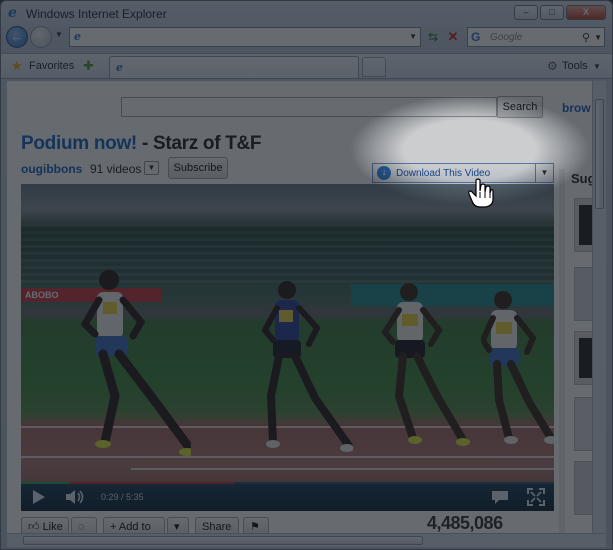 The height and width of the screenshot is (550, 613). Describe the element at coordinates (59, 34) in the screenshot. I see `recent-pages-chevron-down-icon: ▼` at that location.